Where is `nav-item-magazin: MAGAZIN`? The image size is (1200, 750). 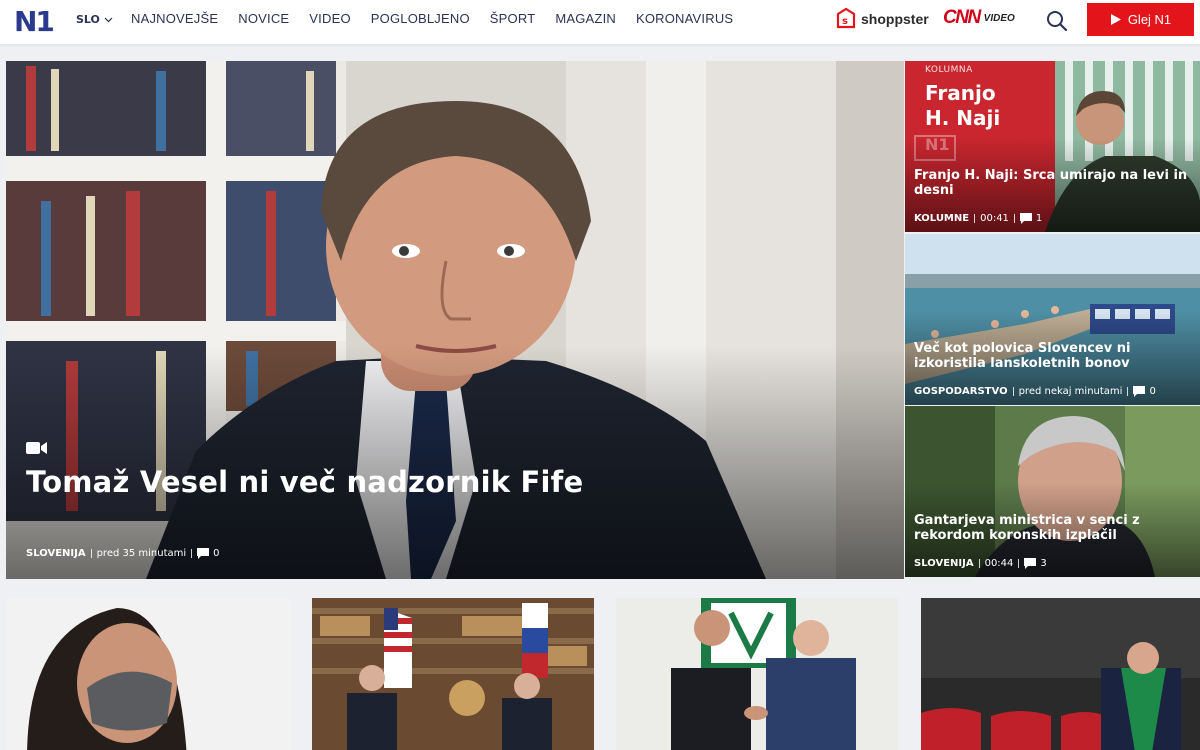
nav-item-magazin: MAGAZIN is located at coordinates (585, 18).